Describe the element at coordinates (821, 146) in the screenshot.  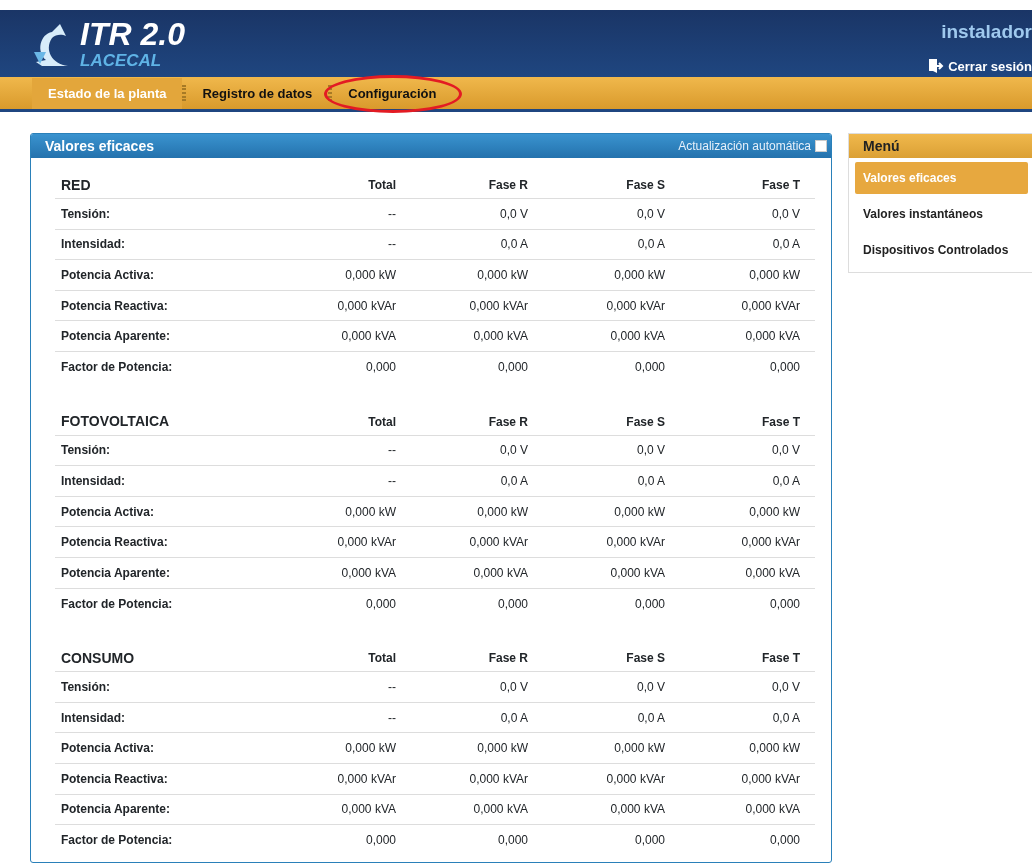
I see `auto-update-checkbox` at that location.